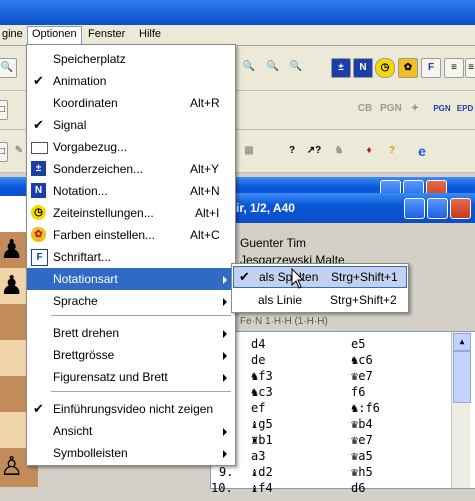 This screenshot has height=501, width=475. What do you see at coordinates (262, 472) in the screenshot?
I see `white-move: ♝d2` at bounding box center [262, 472].